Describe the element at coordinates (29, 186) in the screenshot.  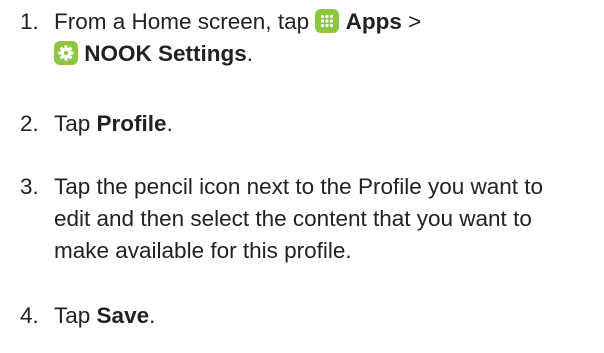
I see `step-number: 3.` at that location.